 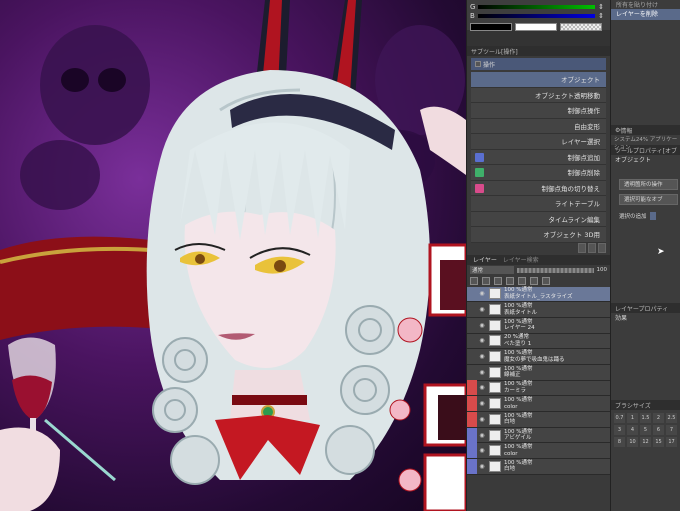 I want to click on layer-row: ◉ 20 %通常 べた塗り 1, so click(x=538, y=341).